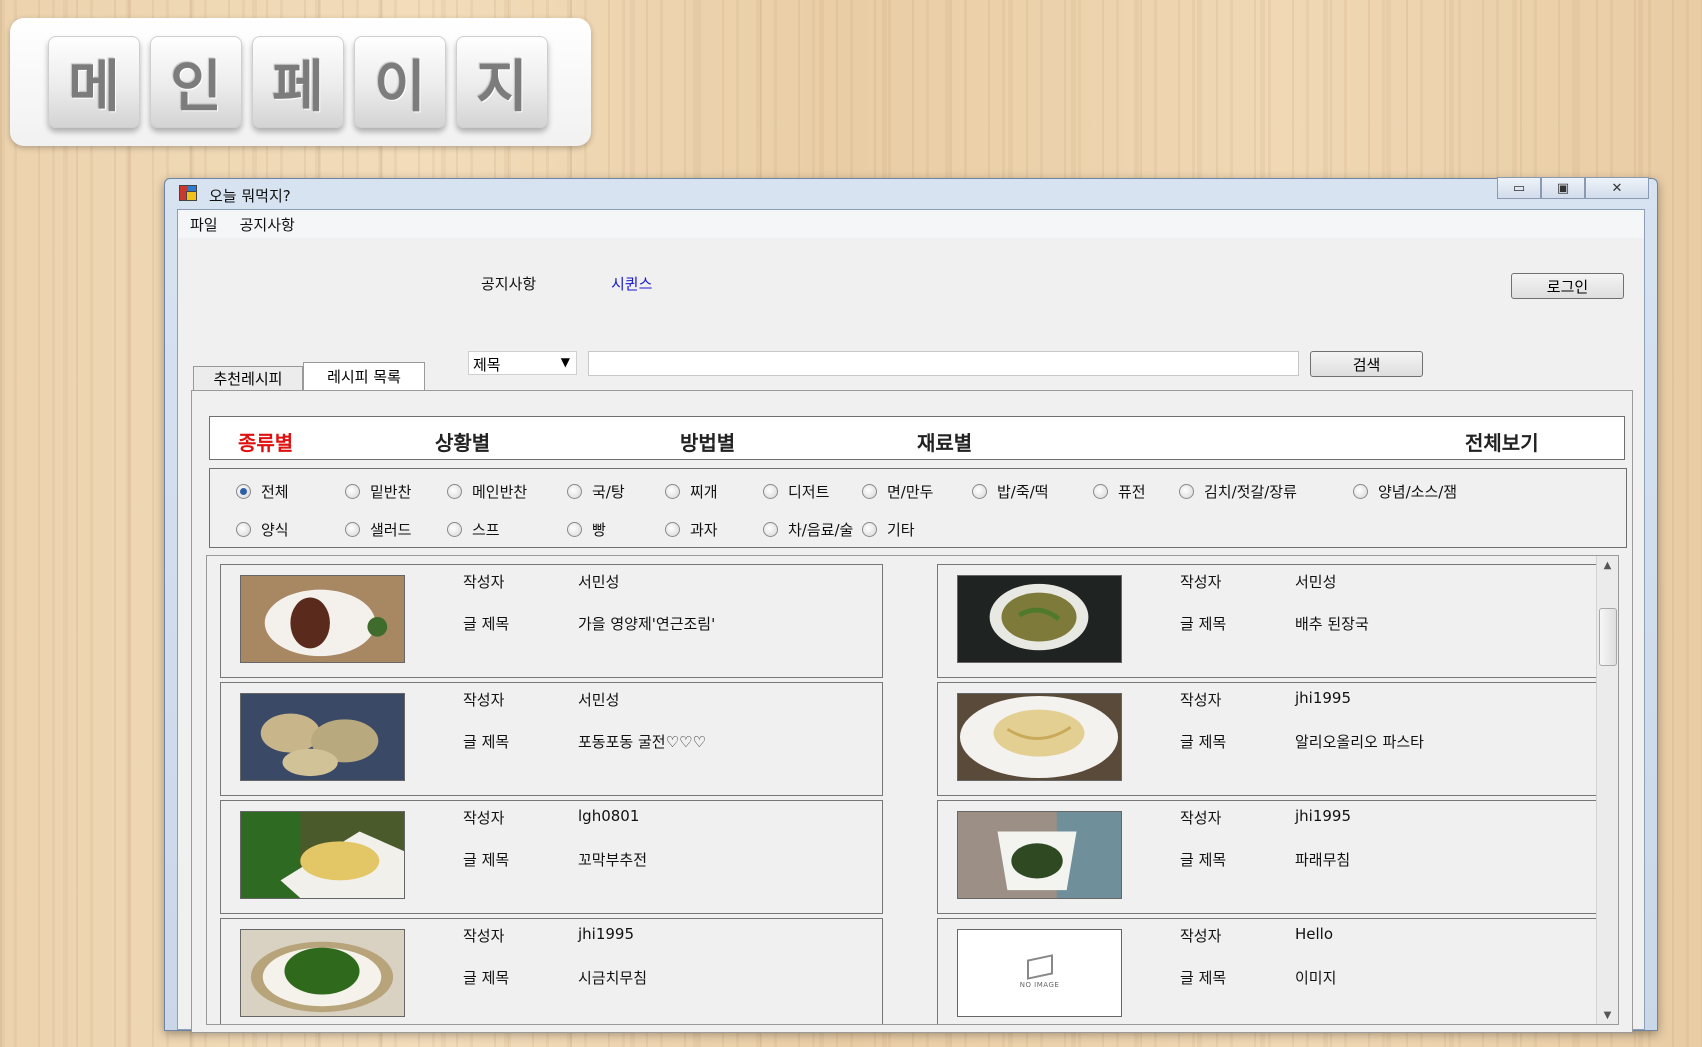 This screenshot has width=1702, height=1047. What do you see at coordinates (551, 971) in the screenshot?
I see `recipe-card: 작성자 jhi1995 글 제목 시금치무침` at bounding box center [551, 971].